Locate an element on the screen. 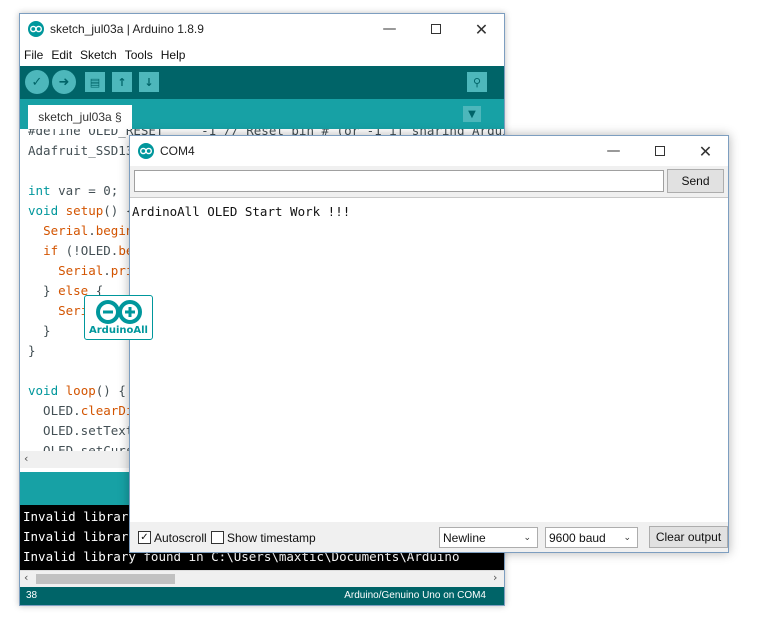  status-board: Arduino/Genuino Uno on COM4 is located at coordinates (415, 595).